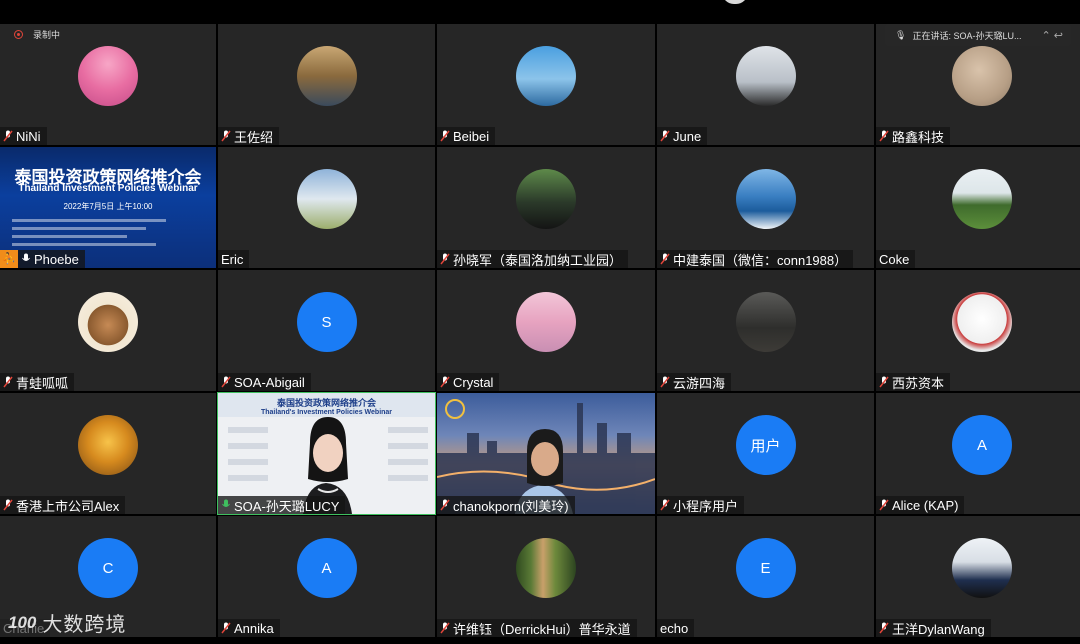  What do you see at coordinates (42, 259) in the screenshot?
I see `participant-name: ⛹ Phoebe` at bounding box center [42, 259].